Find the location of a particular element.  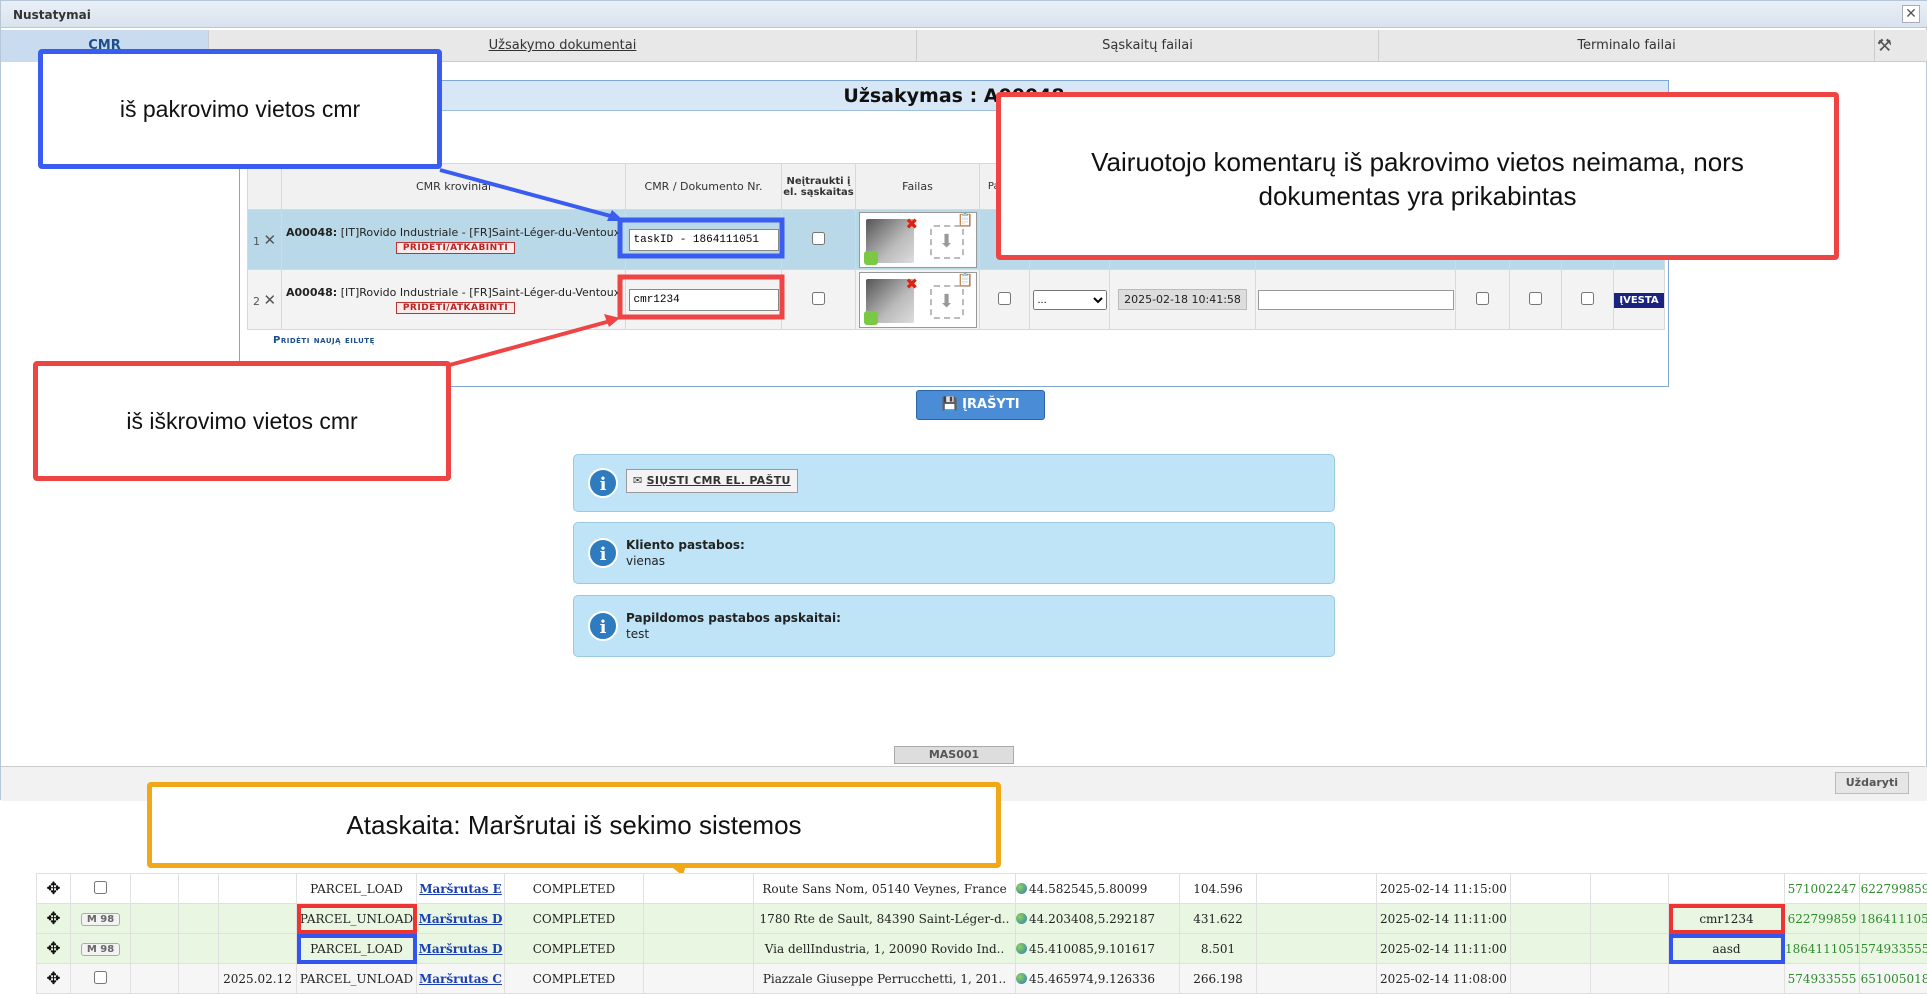

coords-cell: 45.465974,9.126336 is located at coordinates (1092, 978).